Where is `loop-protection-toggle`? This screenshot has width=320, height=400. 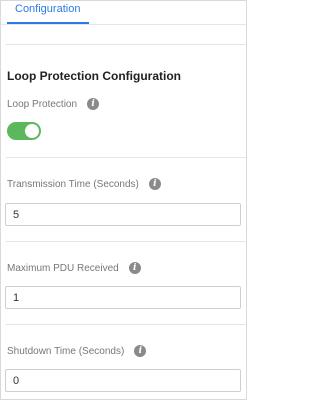
loop-protection-toggle is located at coordinates (24, 131).